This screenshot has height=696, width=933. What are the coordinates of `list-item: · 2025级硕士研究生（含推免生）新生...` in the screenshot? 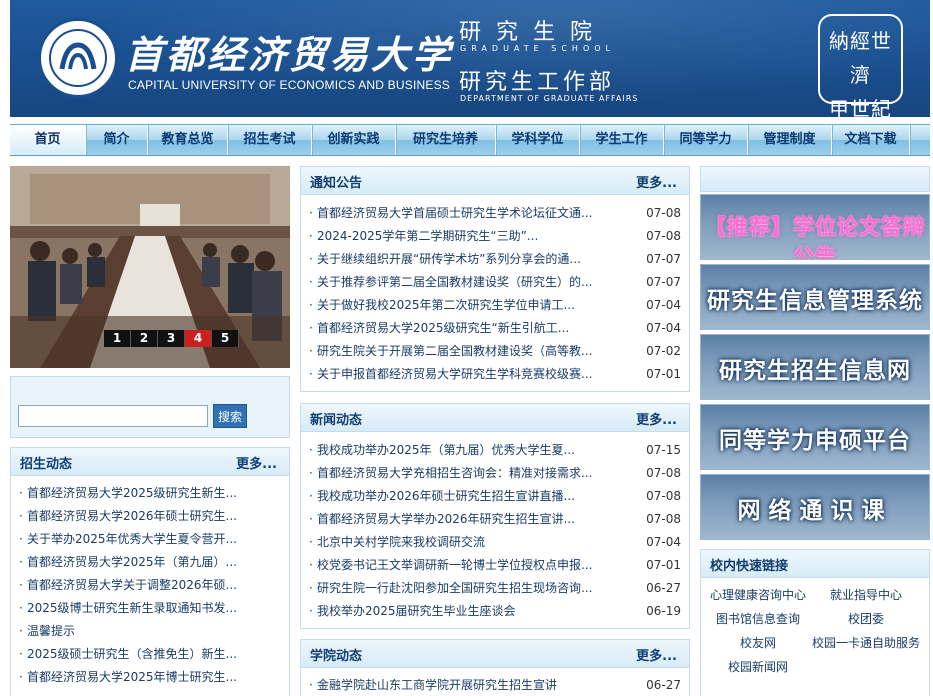 It's located at (150, 654).